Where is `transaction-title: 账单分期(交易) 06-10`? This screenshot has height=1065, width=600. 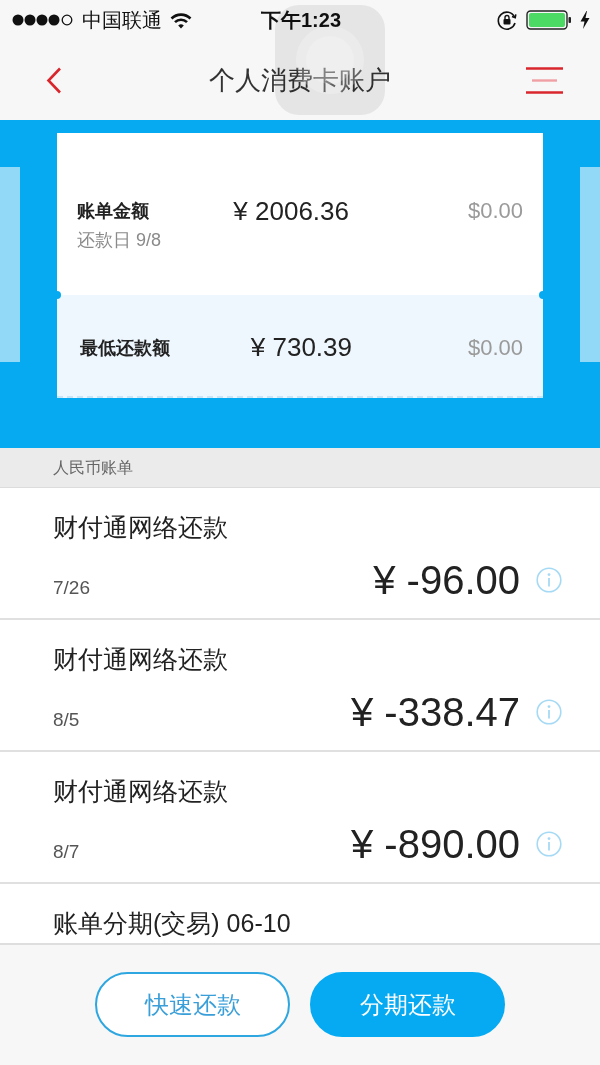 transaction-title: 账单分期(交易) 06-10 is located at coordinates (172, 923).